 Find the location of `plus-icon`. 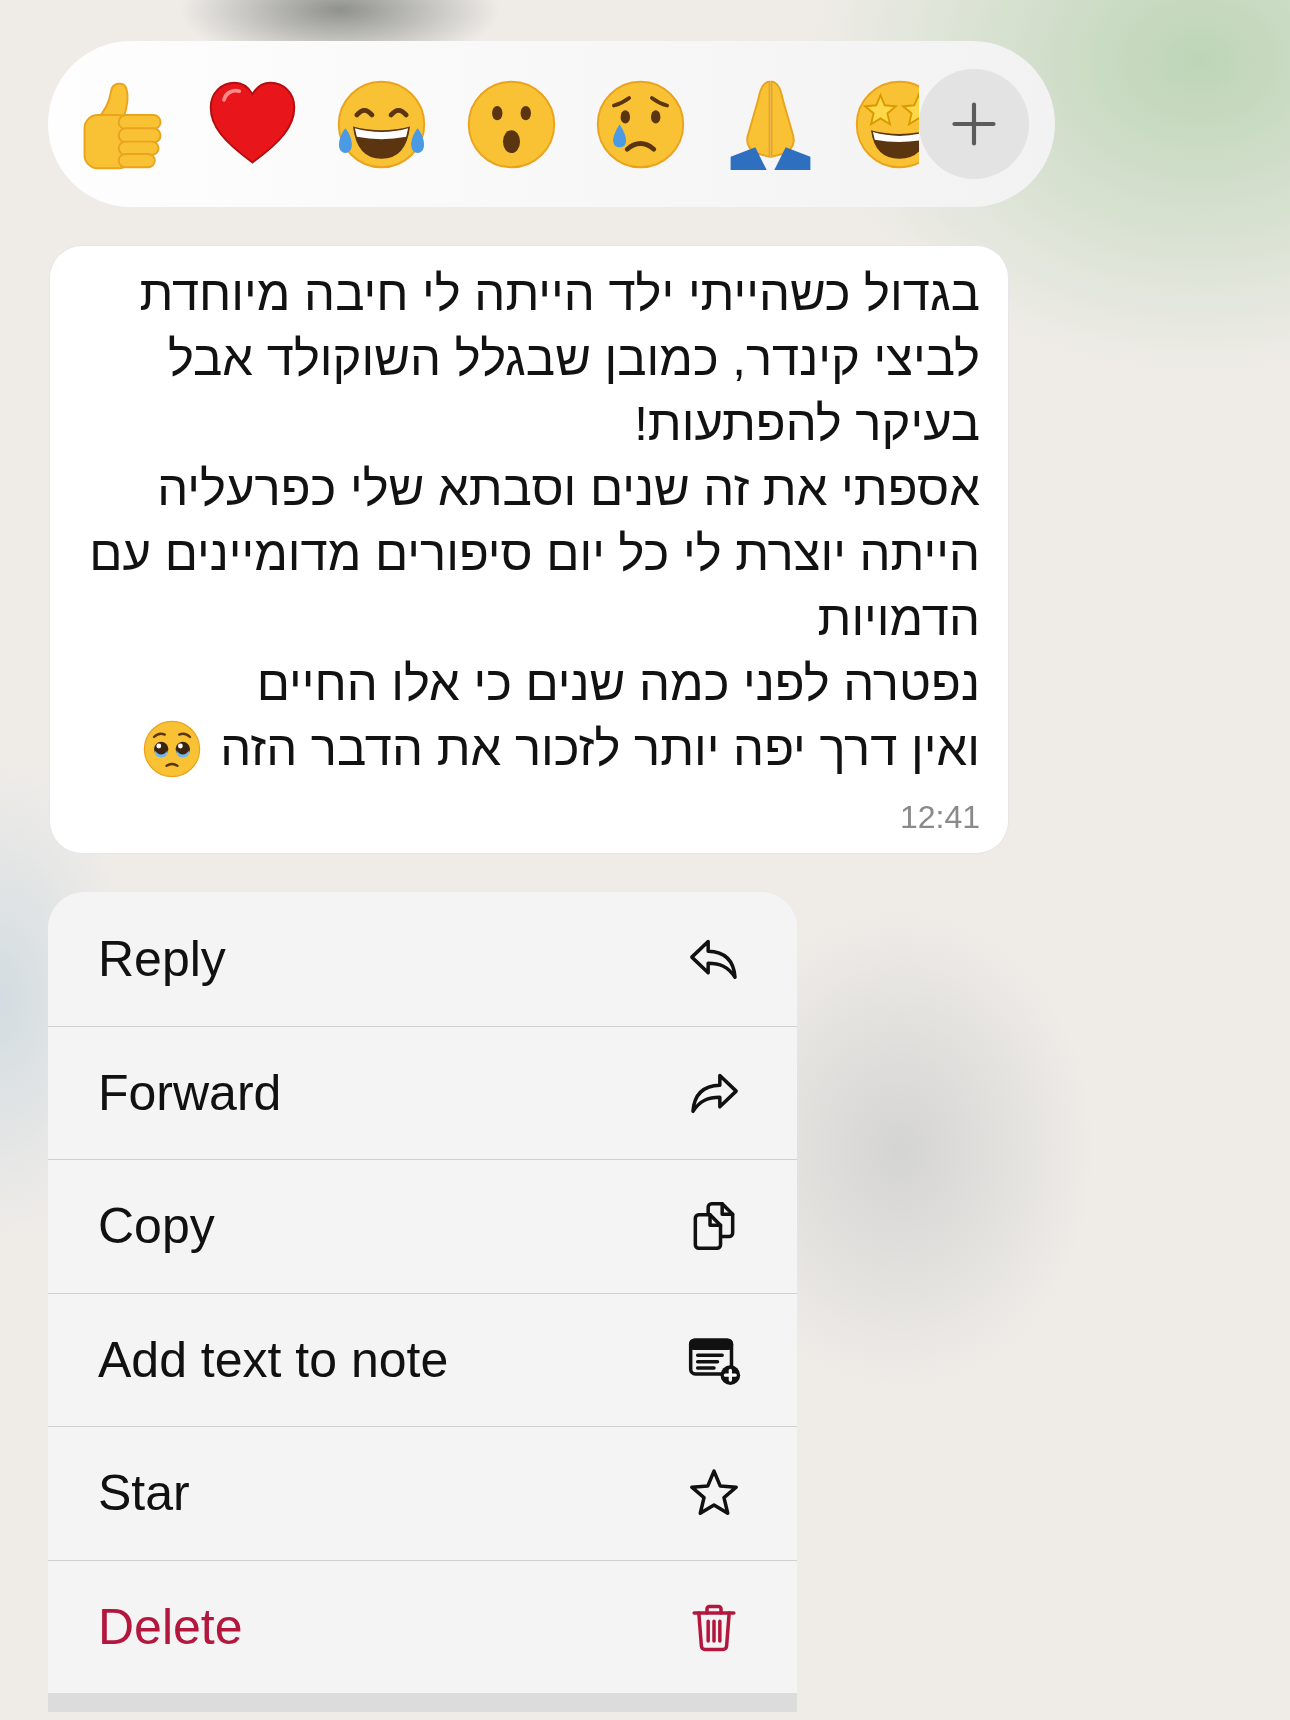

plus-icon is located at coordinates (973, 124).